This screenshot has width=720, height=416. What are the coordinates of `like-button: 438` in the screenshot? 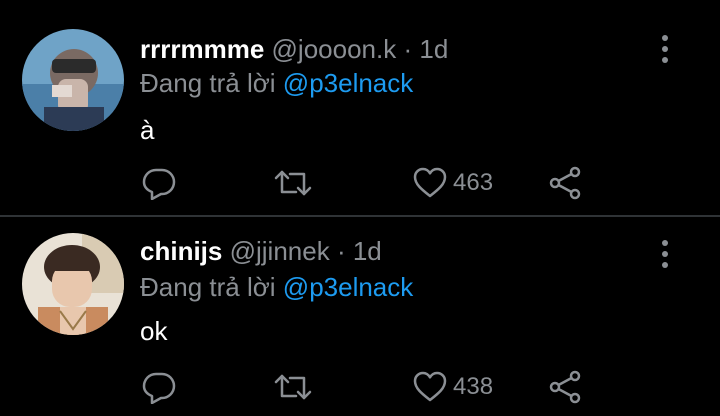 It's located at (453, 387).